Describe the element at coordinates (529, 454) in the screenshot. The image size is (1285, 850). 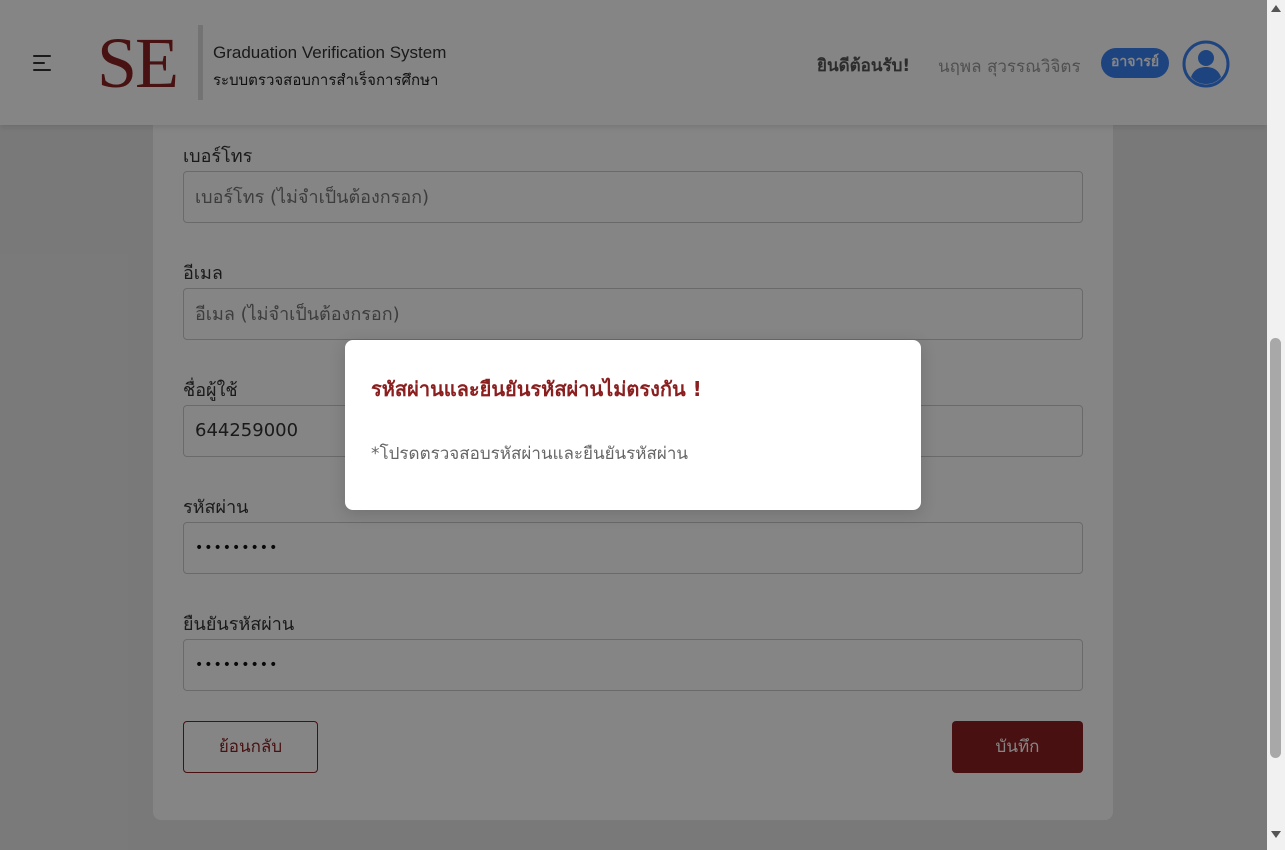
I see `modal-message: *โปรดตรวจสอบรหัสผ่านและยืนยันรหัสผ่าน` at that location.